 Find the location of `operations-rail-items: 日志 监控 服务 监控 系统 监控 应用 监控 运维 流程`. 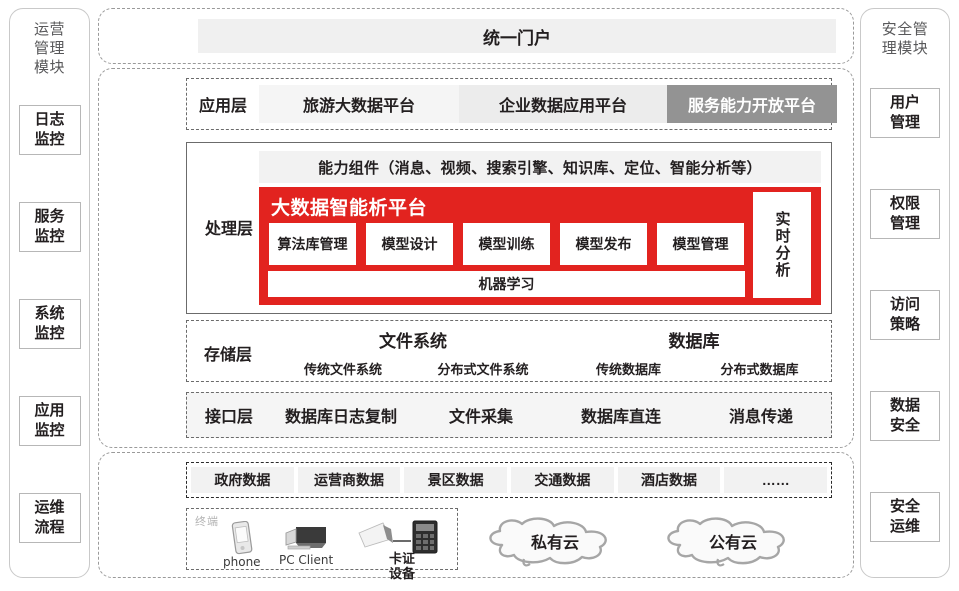

operations-rail-items: 日志 监控 服务 监控 系统 监控 应用 监控 运维 流程 is located at coordinates (49, 327).